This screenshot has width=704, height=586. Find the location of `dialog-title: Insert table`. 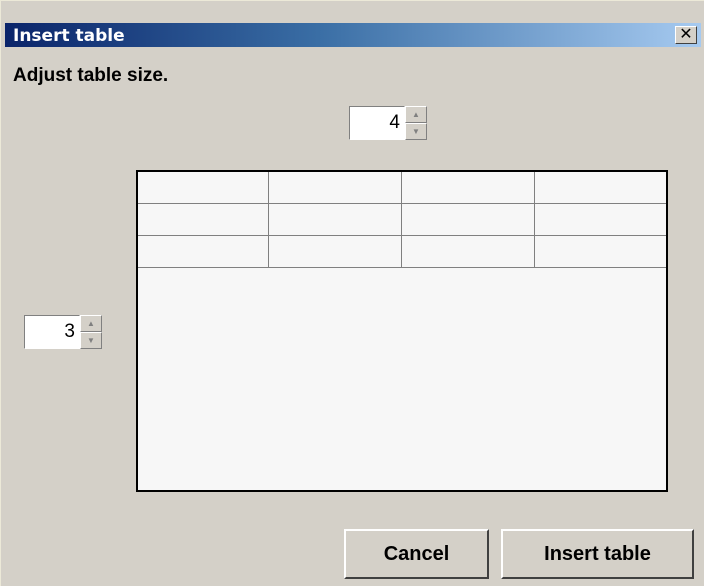

dialog-title: Insert table is located at coordinates (69, 36).